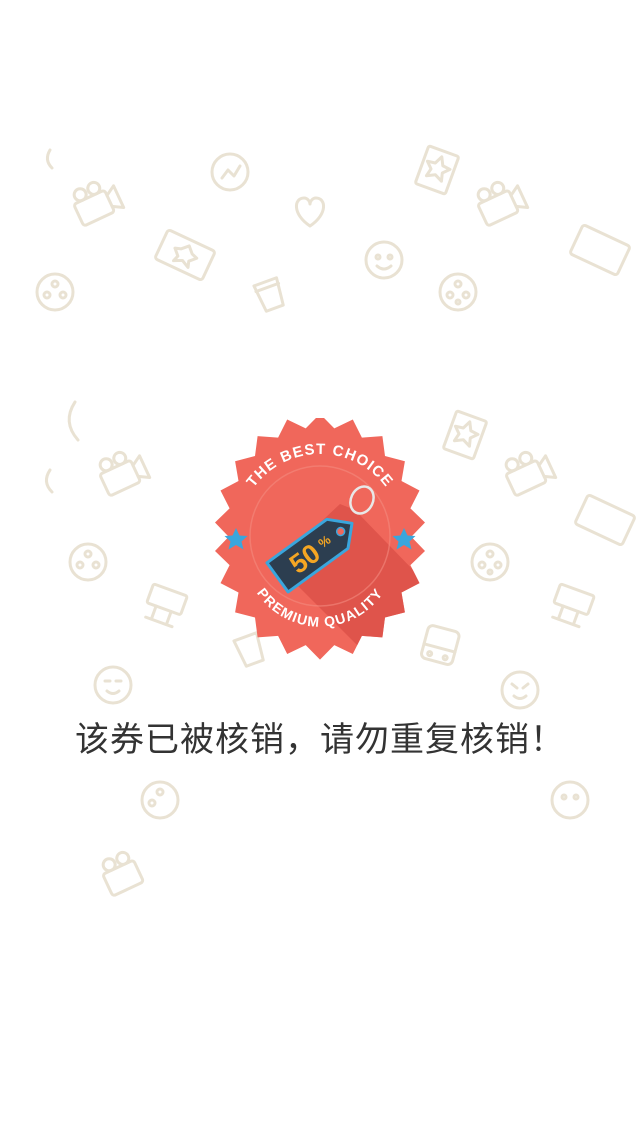 This screenshot has height=1138, width=640. I want to click on heart-icon, so click(310, 212).